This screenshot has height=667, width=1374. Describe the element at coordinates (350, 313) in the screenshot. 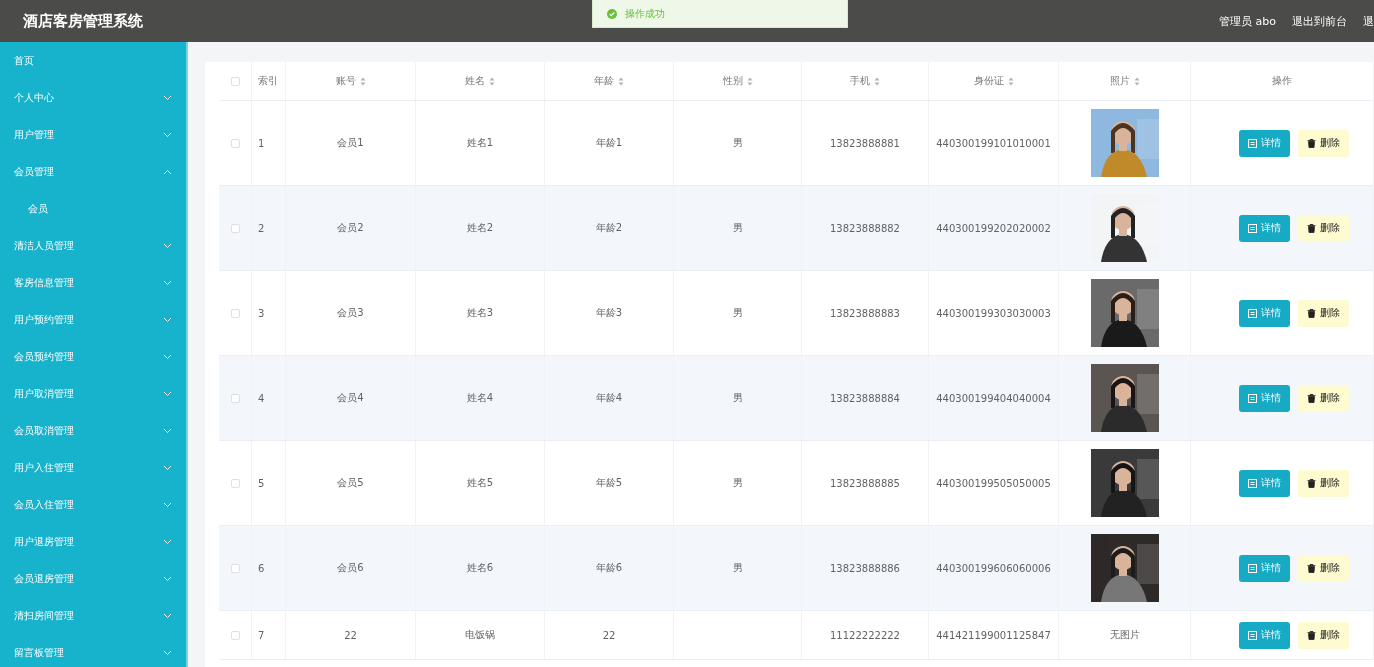

I see `table-cell: 会员3` at that location.